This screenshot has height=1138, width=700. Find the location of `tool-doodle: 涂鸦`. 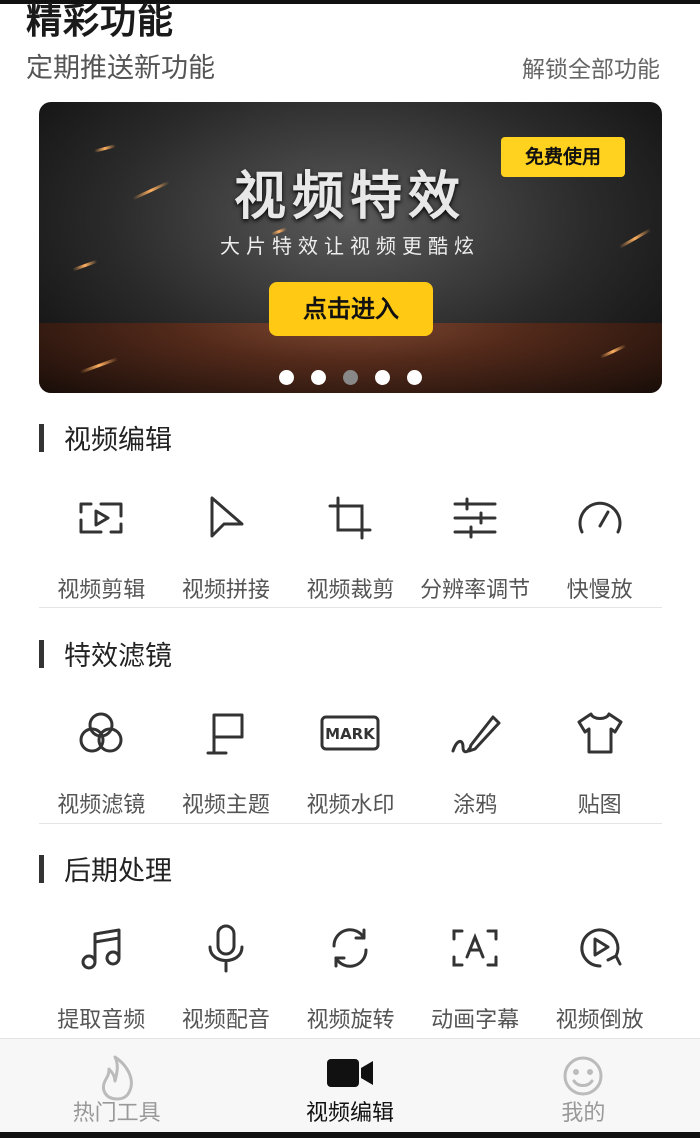

tool-doodle: 涂鸦 is located at coordinates (475, 761).